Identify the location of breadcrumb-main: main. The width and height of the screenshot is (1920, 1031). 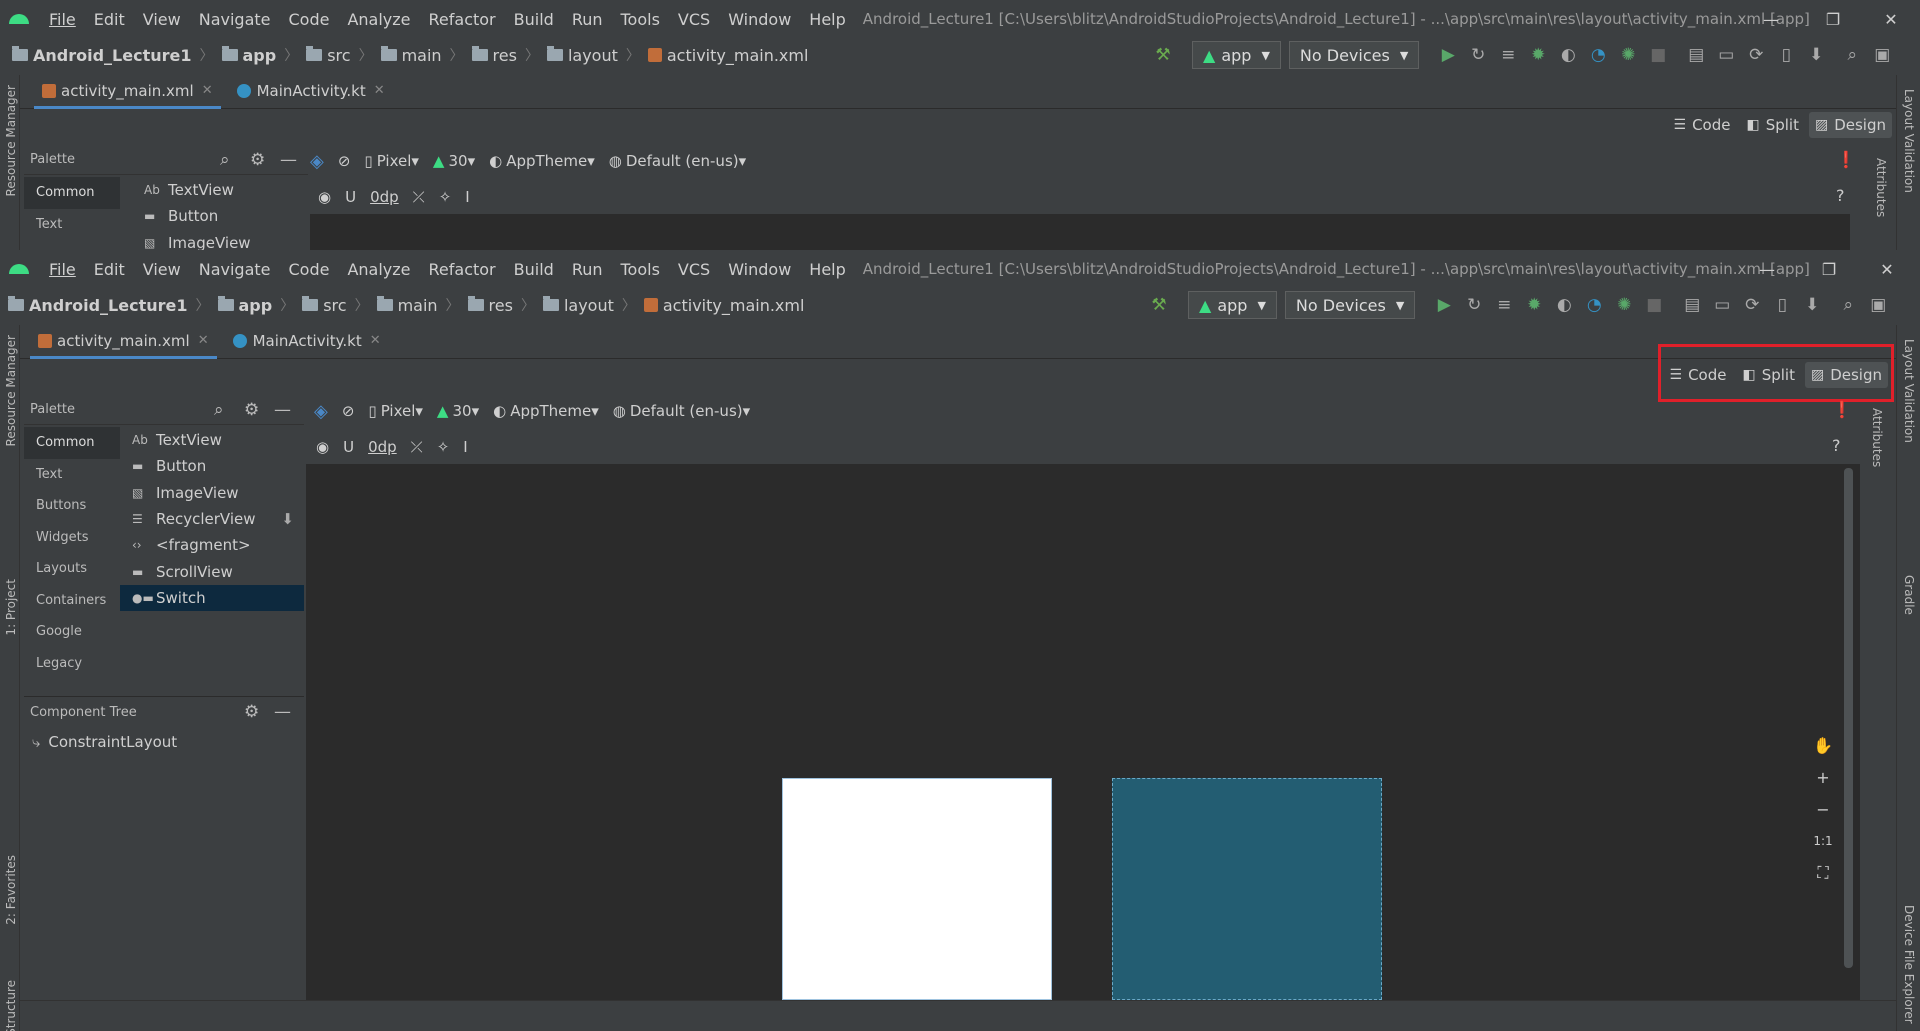
(411, 55).